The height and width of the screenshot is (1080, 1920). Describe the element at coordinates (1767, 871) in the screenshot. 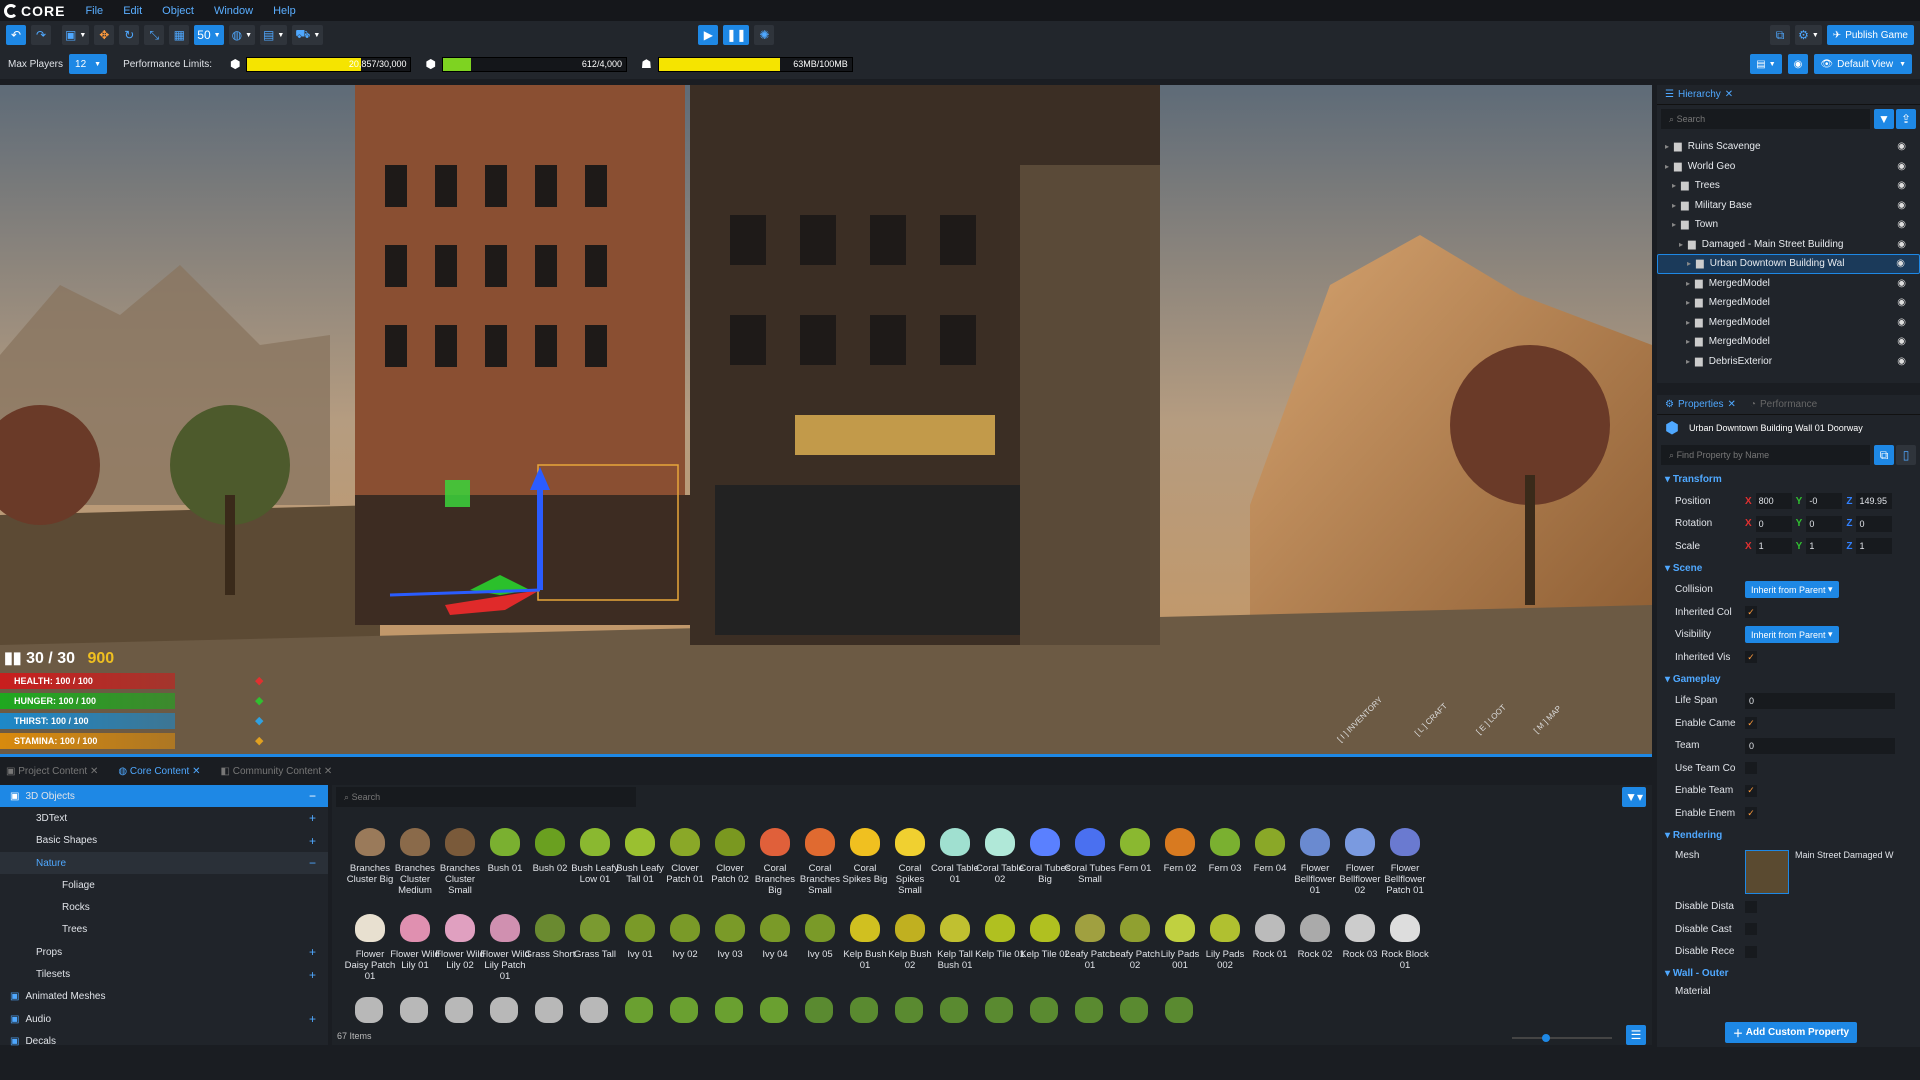

I see `mesh-thumbnail` at that location.